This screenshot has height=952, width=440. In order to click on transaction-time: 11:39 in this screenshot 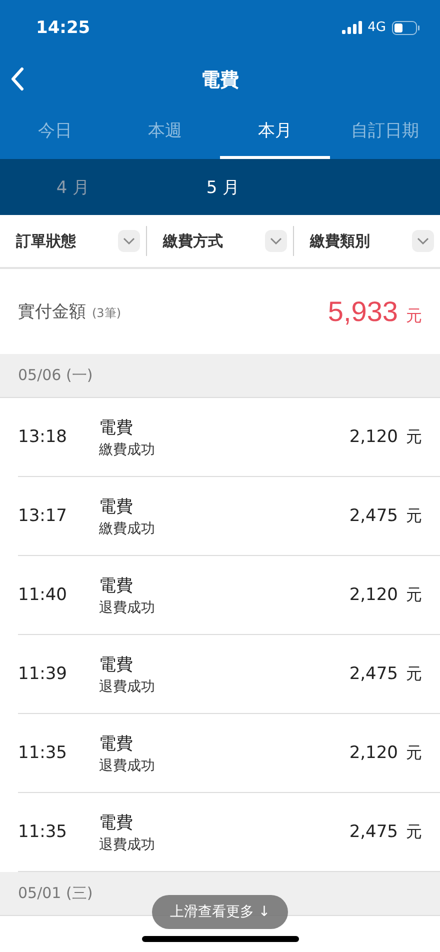, I will do `click(42, 674)`.